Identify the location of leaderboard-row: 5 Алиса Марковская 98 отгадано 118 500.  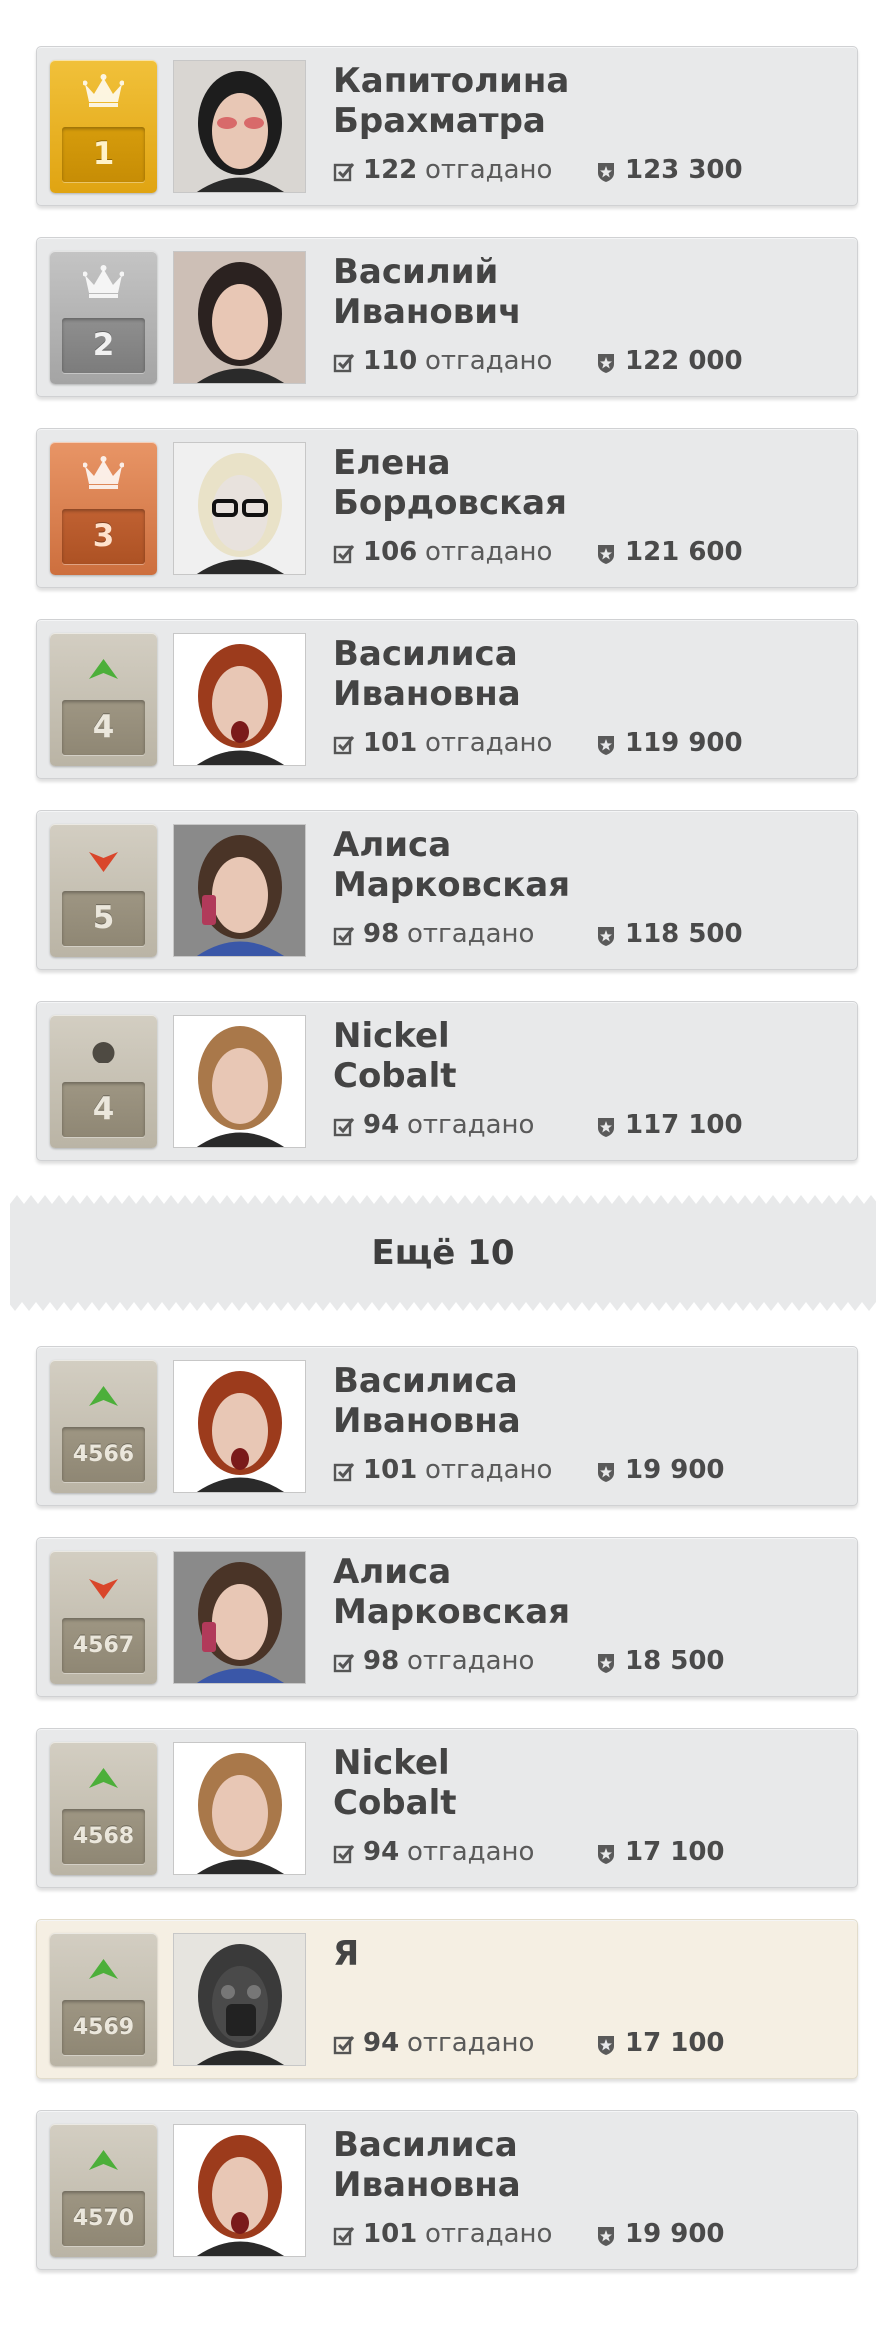
(447, 890).